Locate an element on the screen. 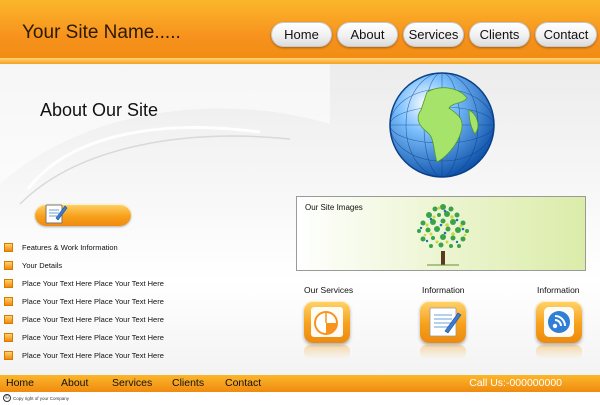 Image resolution: width=600 pixels, height=405 pixels. nav-home-button: Home is located at coordinates (301, 34).